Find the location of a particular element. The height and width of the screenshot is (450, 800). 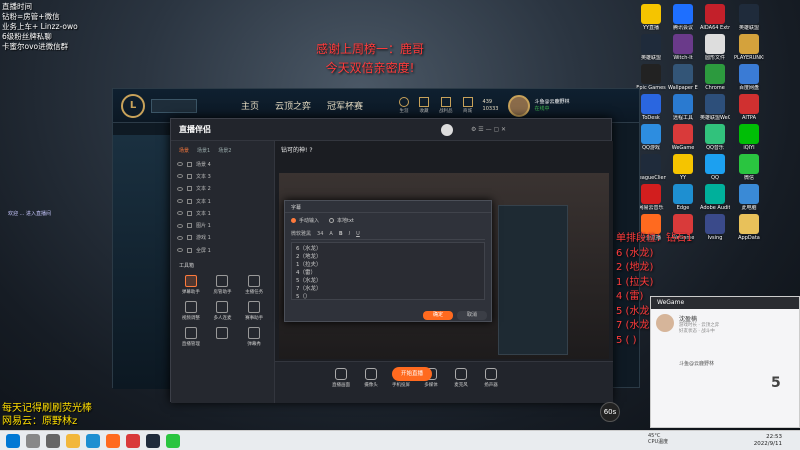

nav-tft: 云顶之弈 is located at coordinates (293, 105).